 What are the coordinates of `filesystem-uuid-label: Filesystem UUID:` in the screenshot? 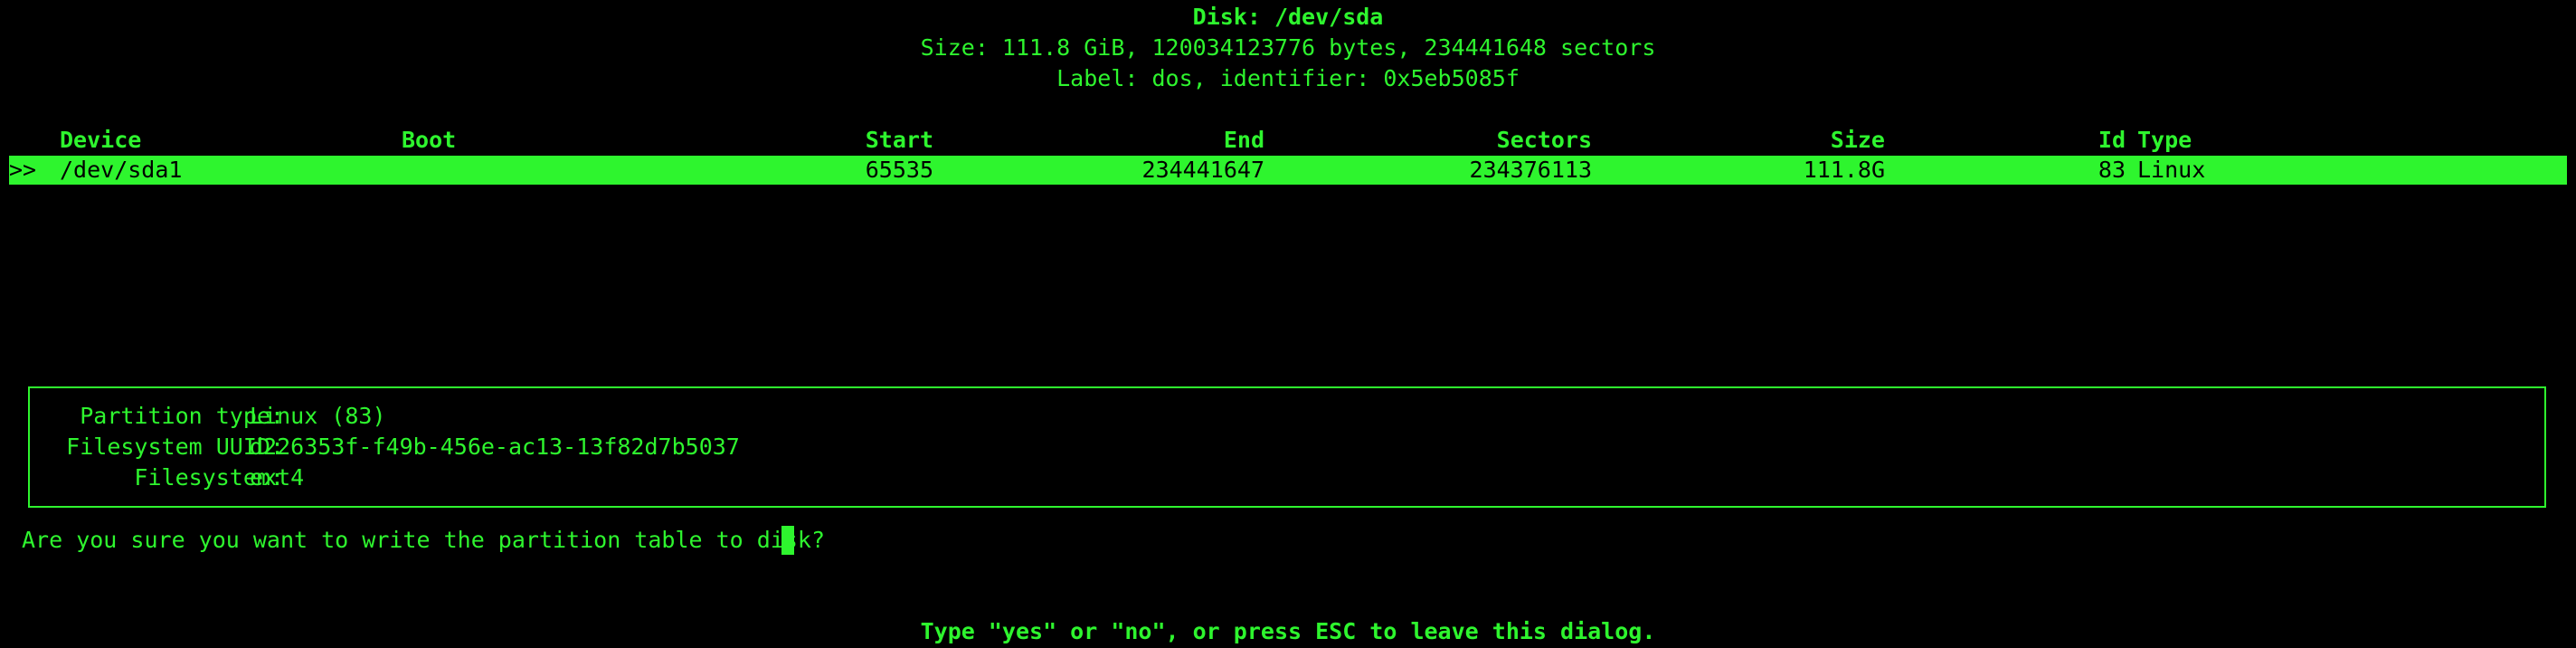 It's located at (175, 447).